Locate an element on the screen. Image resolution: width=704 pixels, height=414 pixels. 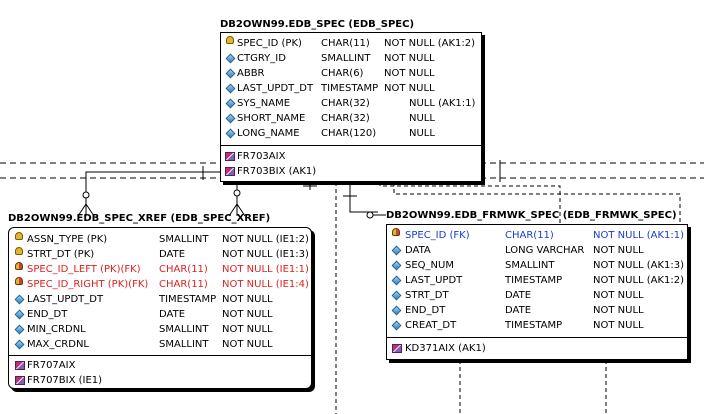
column-name: SEQ_NUM is located at coordinates (429, 265).